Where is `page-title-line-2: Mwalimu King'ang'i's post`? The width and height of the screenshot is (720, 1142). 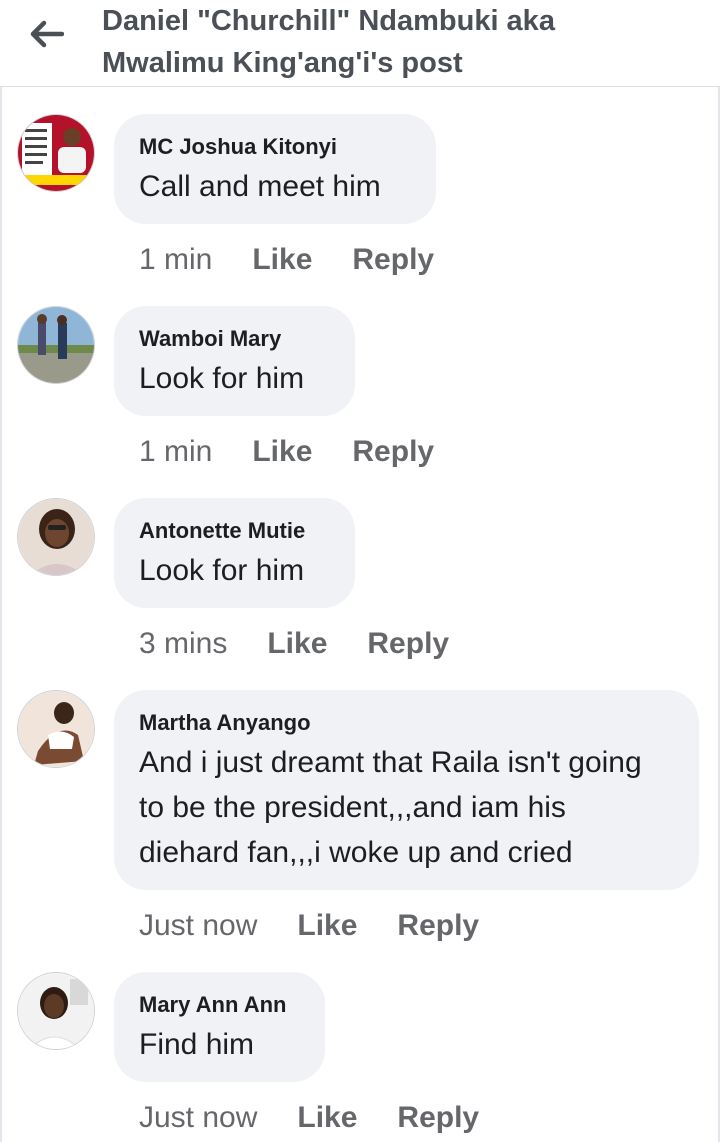
page-title-line-2: Mwalimu King'ang'i's post is located at coordinates (282, 63).